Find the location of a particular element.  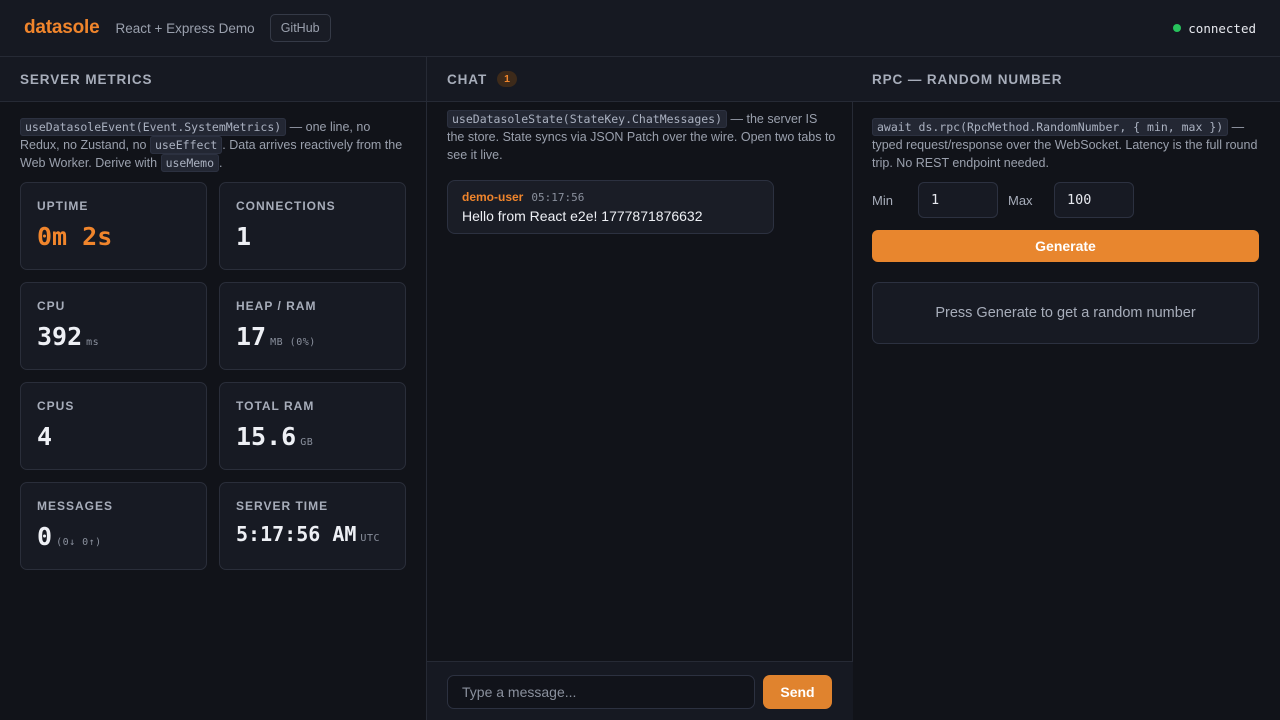

metric-label: CPUS is located at coordinates (56, 406).